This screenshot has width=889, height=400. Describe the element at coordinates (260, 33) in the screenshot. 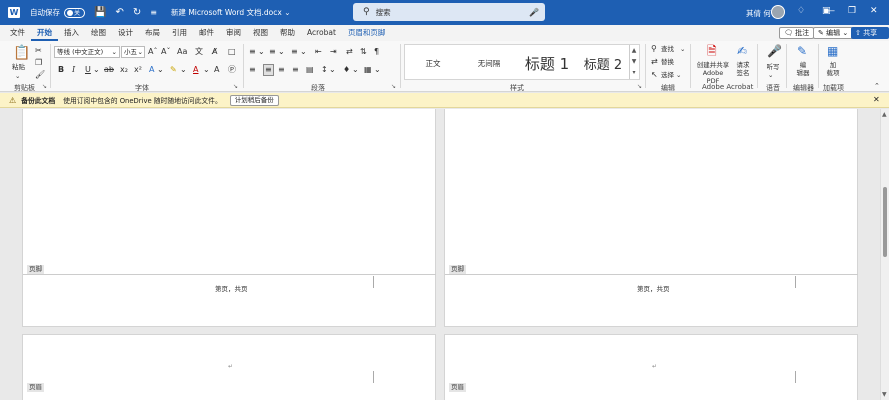

I see `tab-view: 视图` at that location.